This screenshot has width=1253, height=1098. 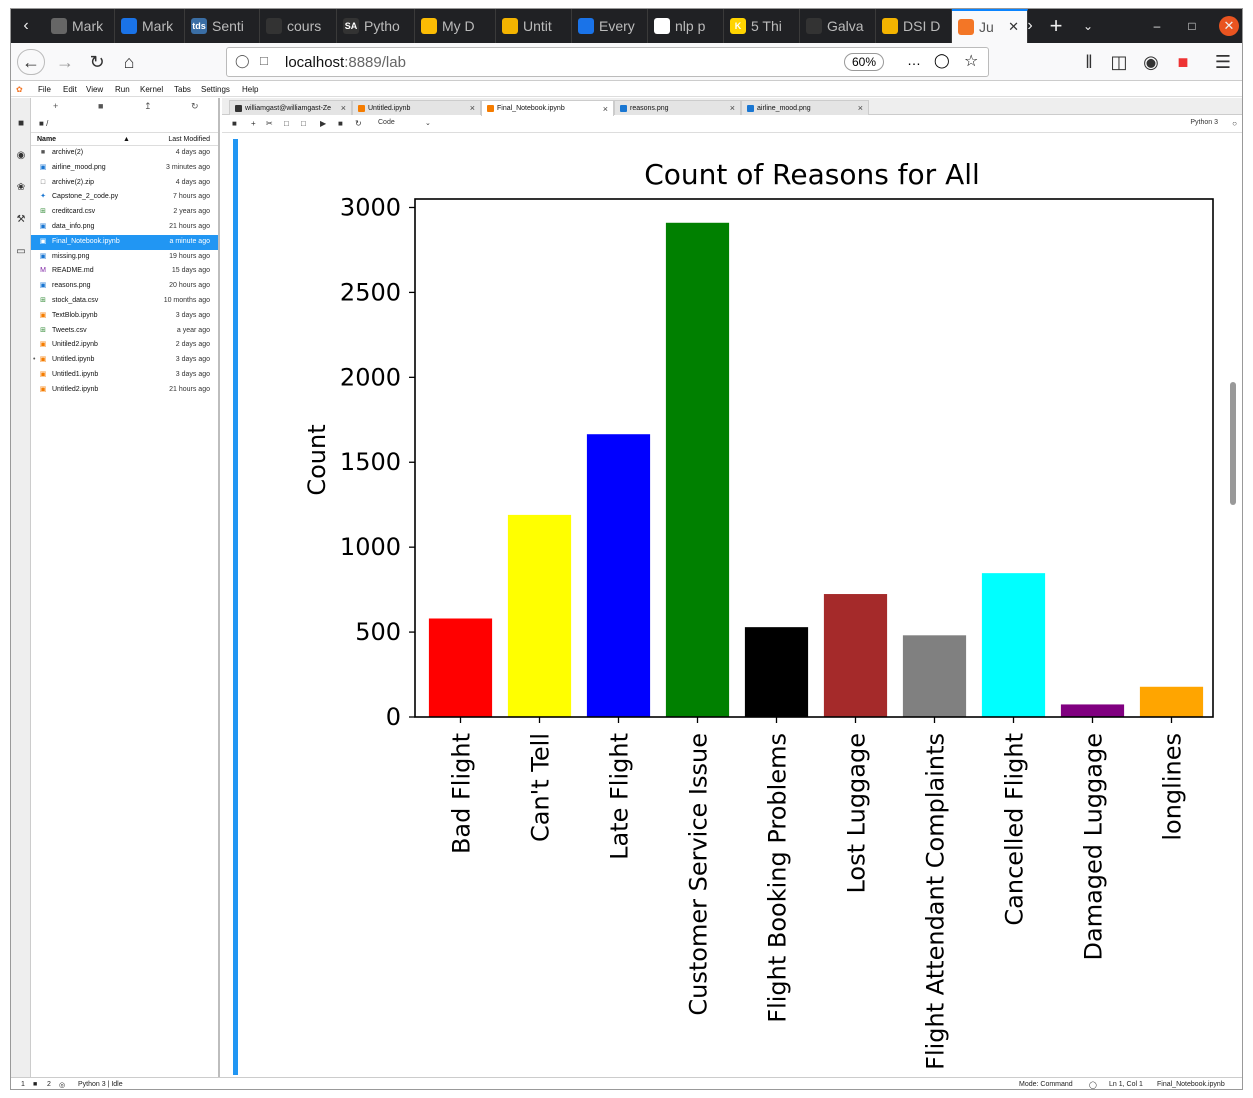 What do you see at coordinates (26, 26) in the screenshot?
I see `tab-scroll-left-icon: ‹` at bounding box center [26, 26].